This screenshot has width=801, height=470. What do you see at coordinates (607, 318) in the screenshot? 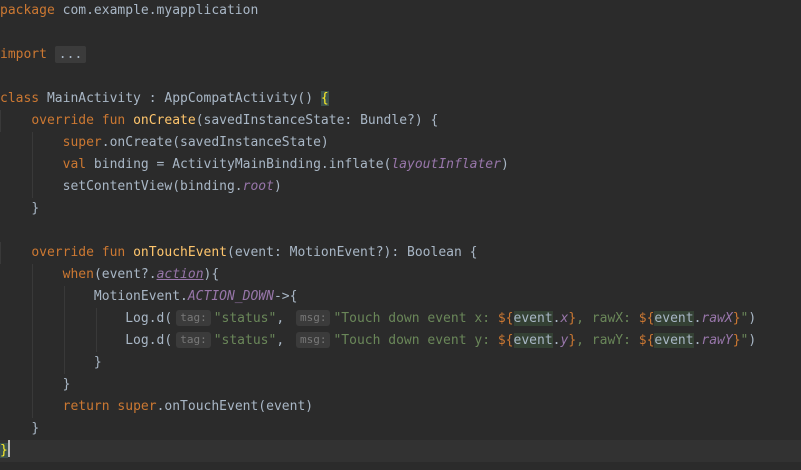
I see `string-literal: , rawX:` at bounding box center [607, 318].